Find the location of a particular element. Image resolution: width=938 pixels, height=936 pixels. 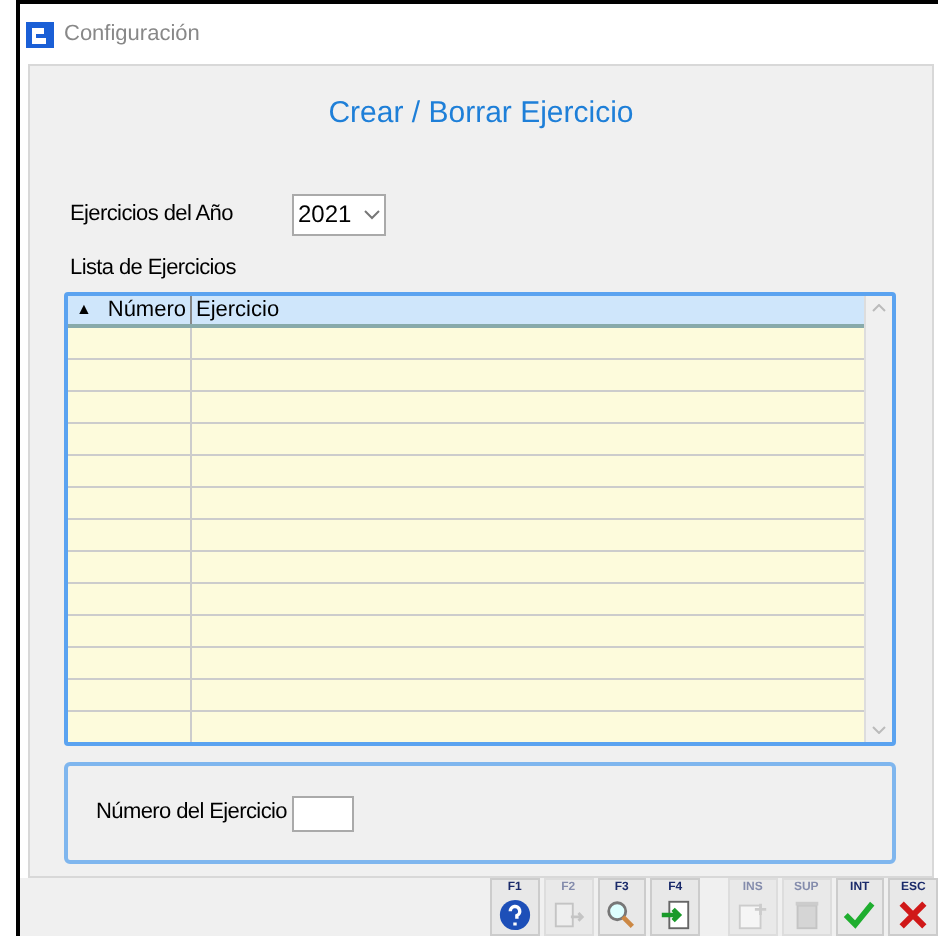

app-icon is located at coordinates (40, 34).